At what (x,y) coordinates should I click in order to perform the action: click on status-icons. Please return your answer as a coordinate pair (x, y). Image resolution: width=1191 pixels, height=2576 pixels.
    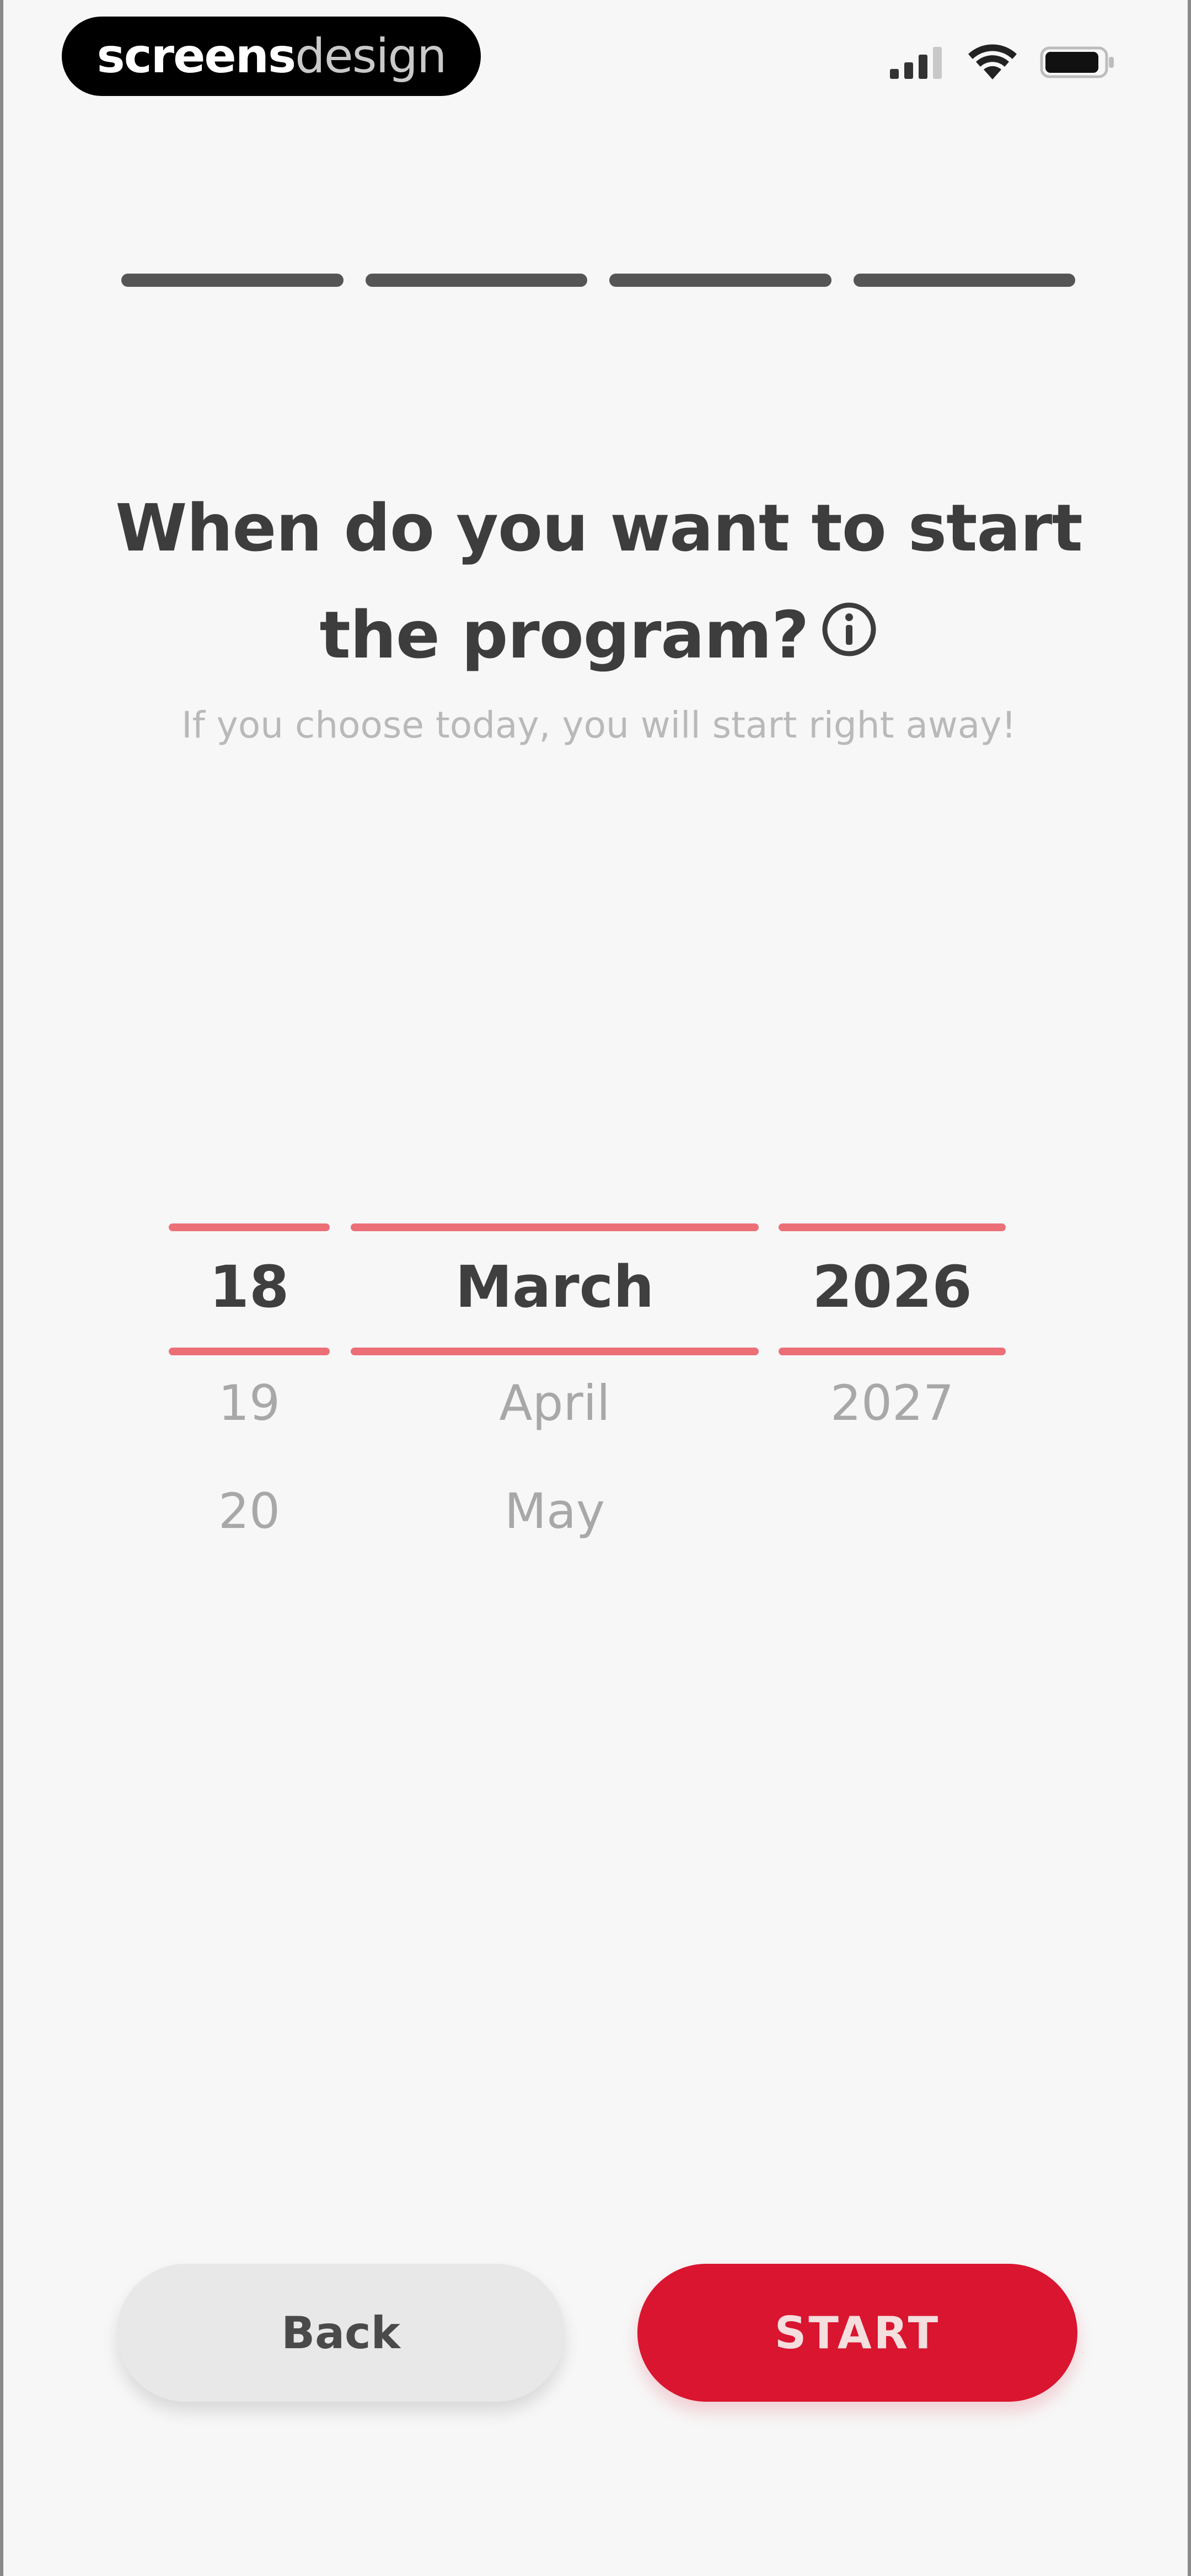
    Looking at the image, I should click on (1003, 62).